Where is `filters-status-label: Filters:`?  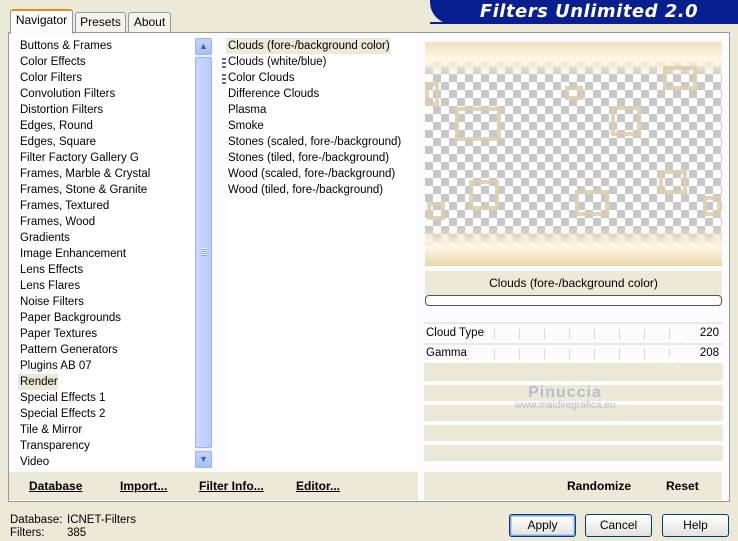
filters-status-label: Filters: is located at coordinates (27, 533).